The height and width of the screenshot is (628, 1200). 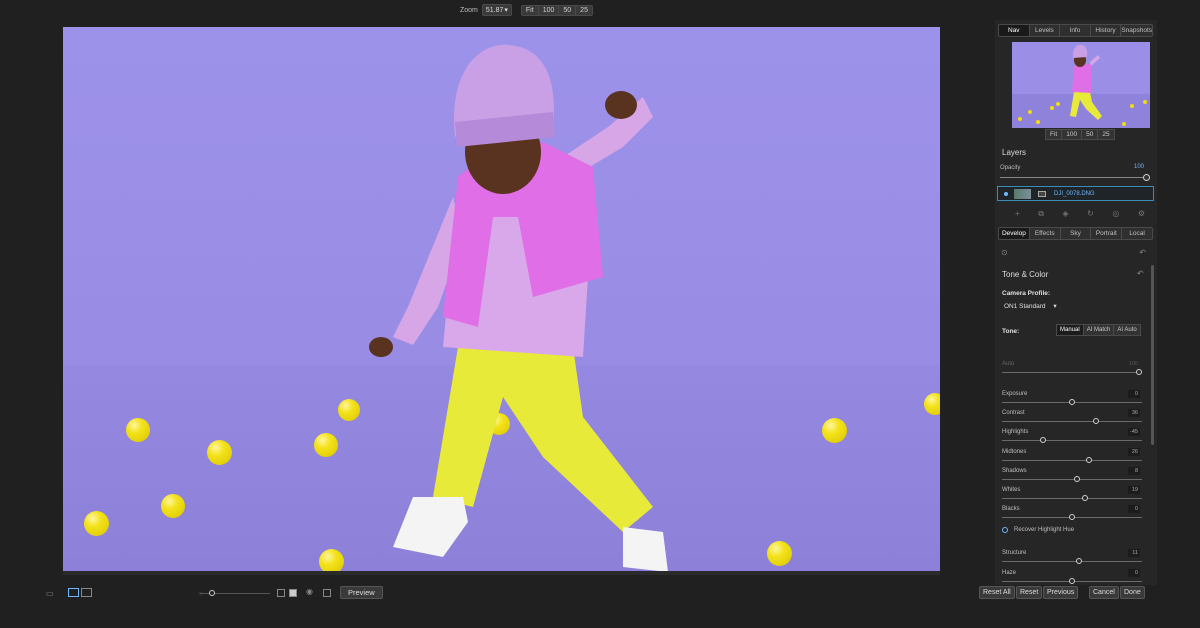 I want to click on contrast-slider: Contrast 36, so click(x=1072, y=417).